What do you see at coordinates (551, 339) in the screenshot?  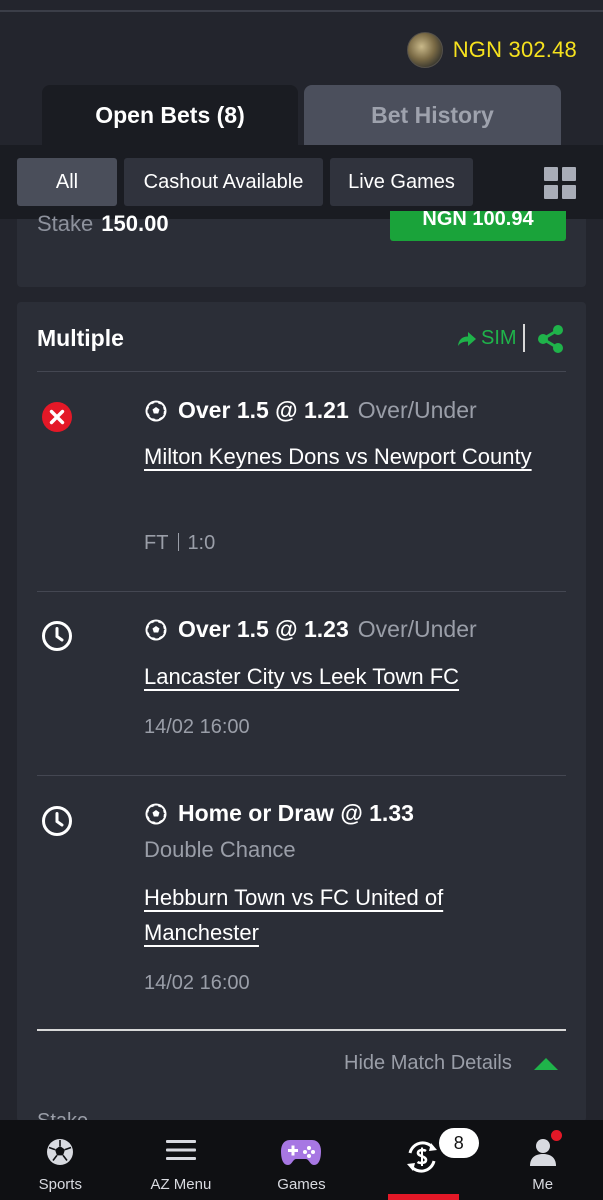 I see `share-icon` at bounding box center [551, 339].